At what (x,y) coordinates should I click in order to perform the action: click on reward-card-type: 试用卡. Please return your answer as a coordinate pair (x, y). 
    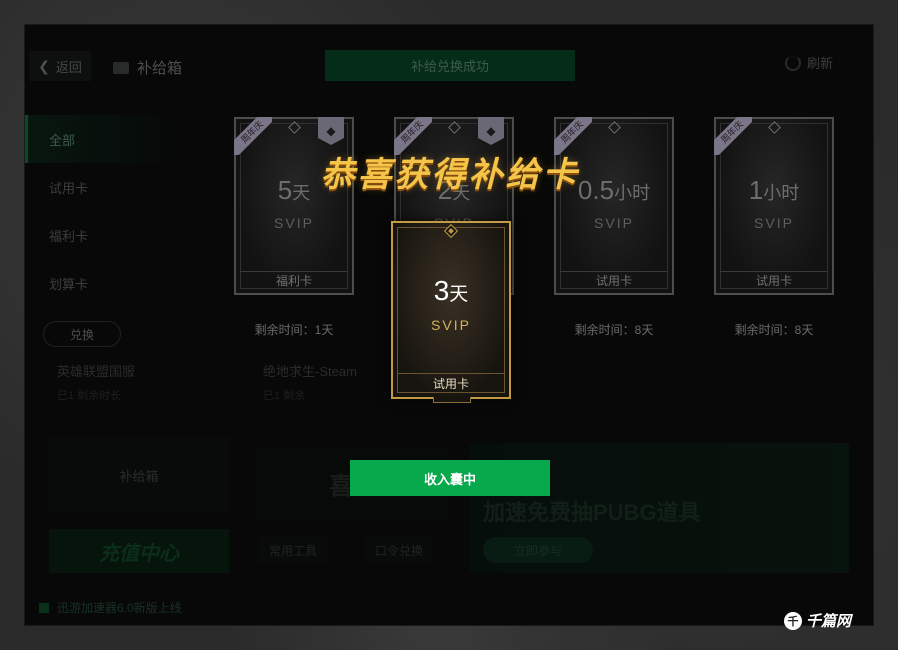
    Looking at the image, I should click on (451, 383).